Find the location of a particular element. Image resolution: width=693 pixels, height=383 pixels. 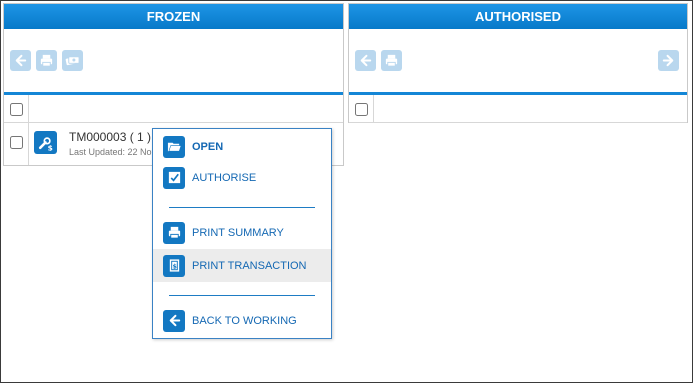

menu-item-authorise: AUTHORISE is located at coordinates (242, 177).